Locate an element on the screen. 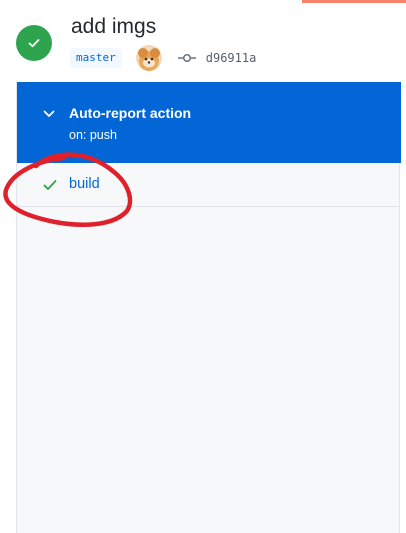  workflow-item-selected: Auto-report action on: push is located at coordinates (209, 122).